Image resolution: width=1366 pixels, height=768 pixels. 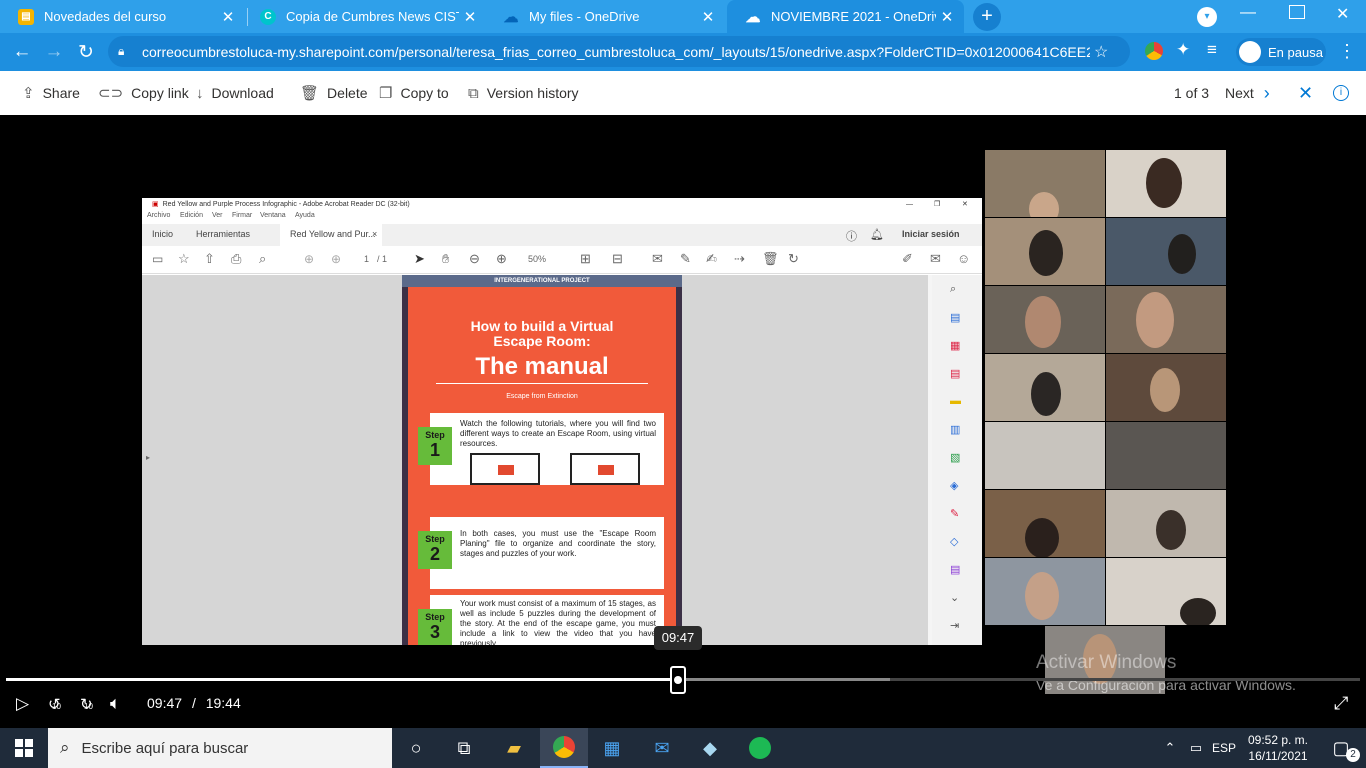 I want to click on cortana-icon: ○, so click(x=416, y=748).